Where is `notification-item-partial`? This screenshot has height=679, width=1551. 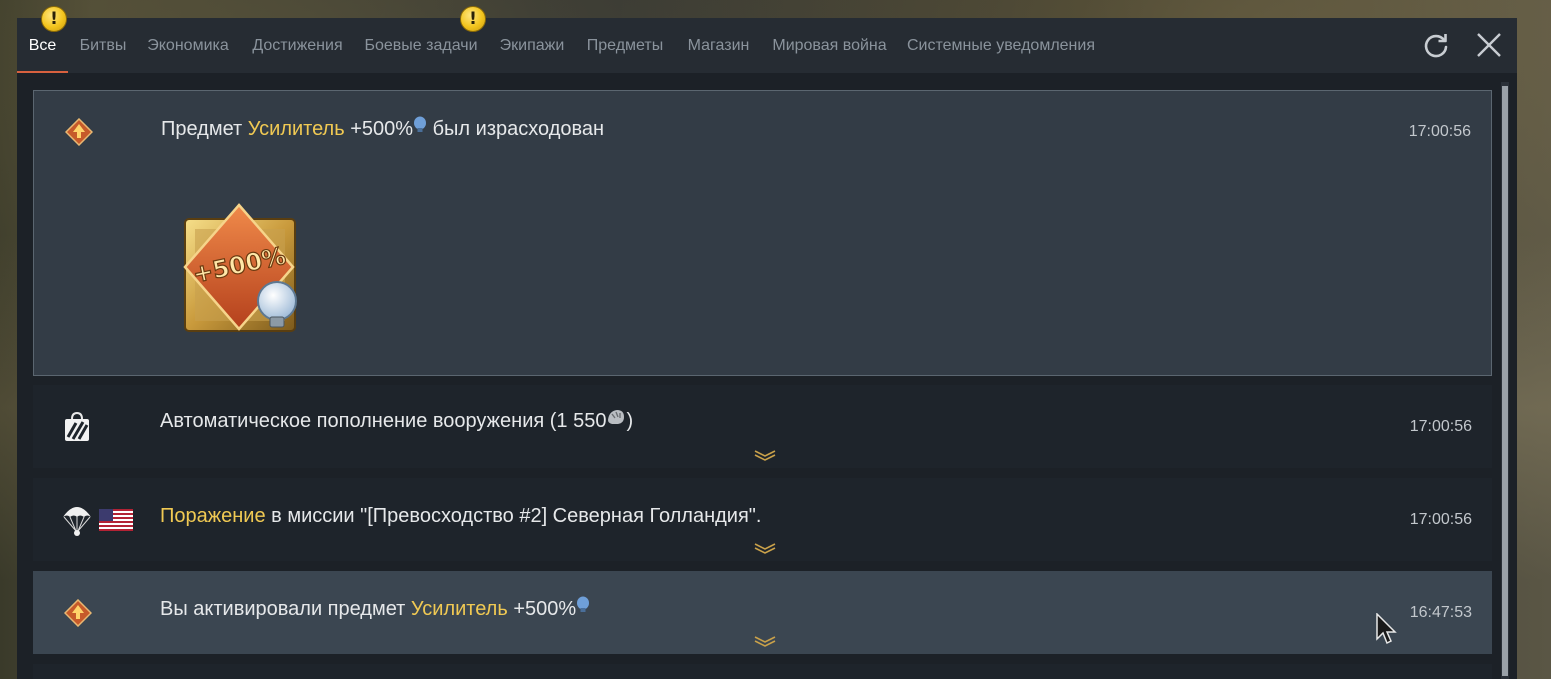 notification-item-partial is located at coordinates (762, 671).